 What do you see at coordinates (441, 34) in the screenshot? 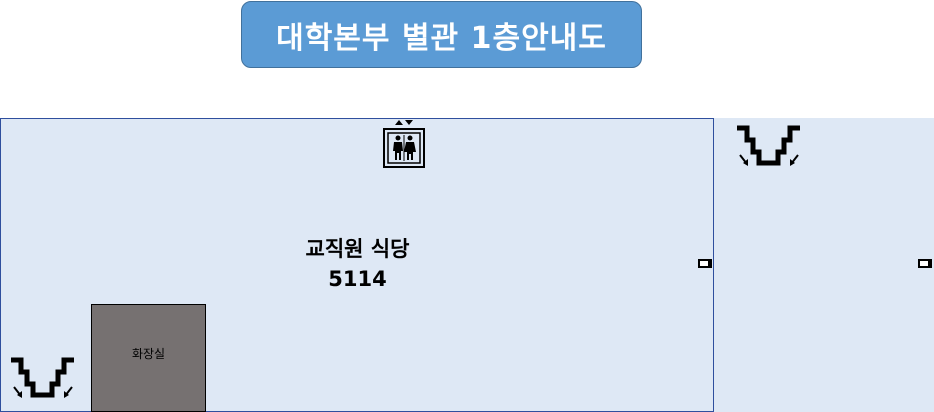
I see `map-title: 대학본부 별관 1층안내도` at bounding box center [441, 34].